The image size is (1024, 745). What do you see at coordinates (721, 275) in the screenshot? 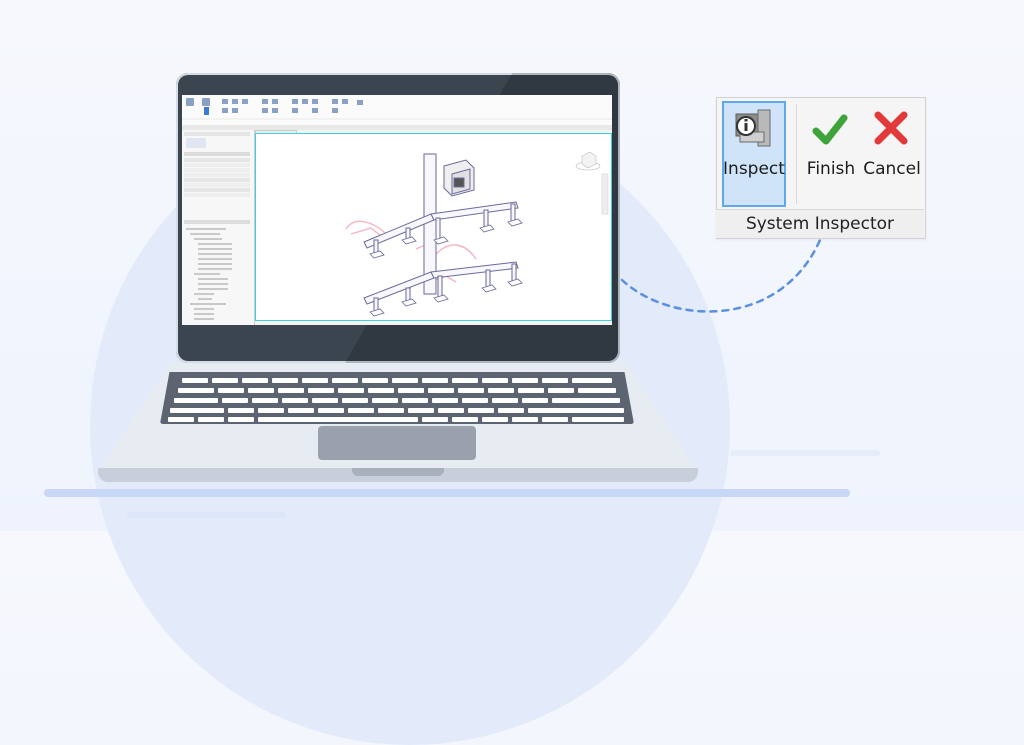
I see `callout-connector` at bounding box center [721, 275].